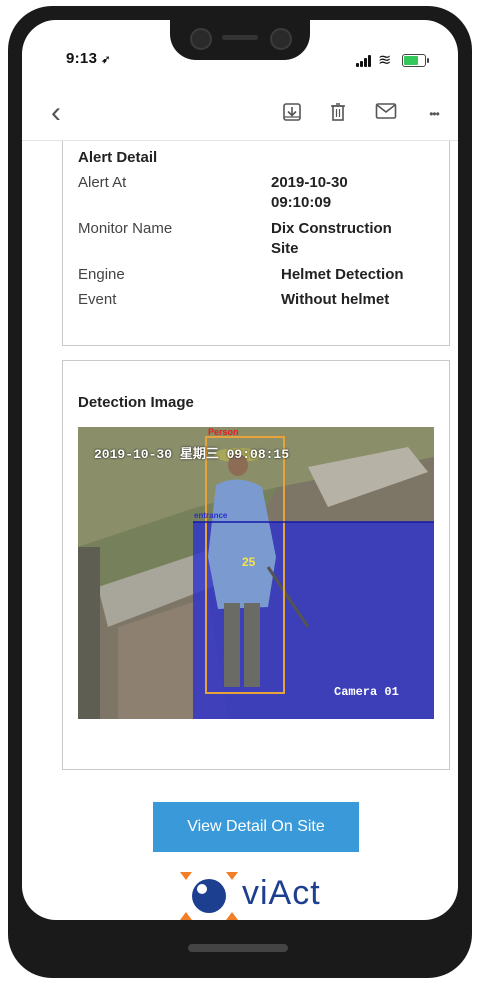 This screenshot has height=982, width=478. I want to click on status-time: 9:13 ➶, so click(88, 58).